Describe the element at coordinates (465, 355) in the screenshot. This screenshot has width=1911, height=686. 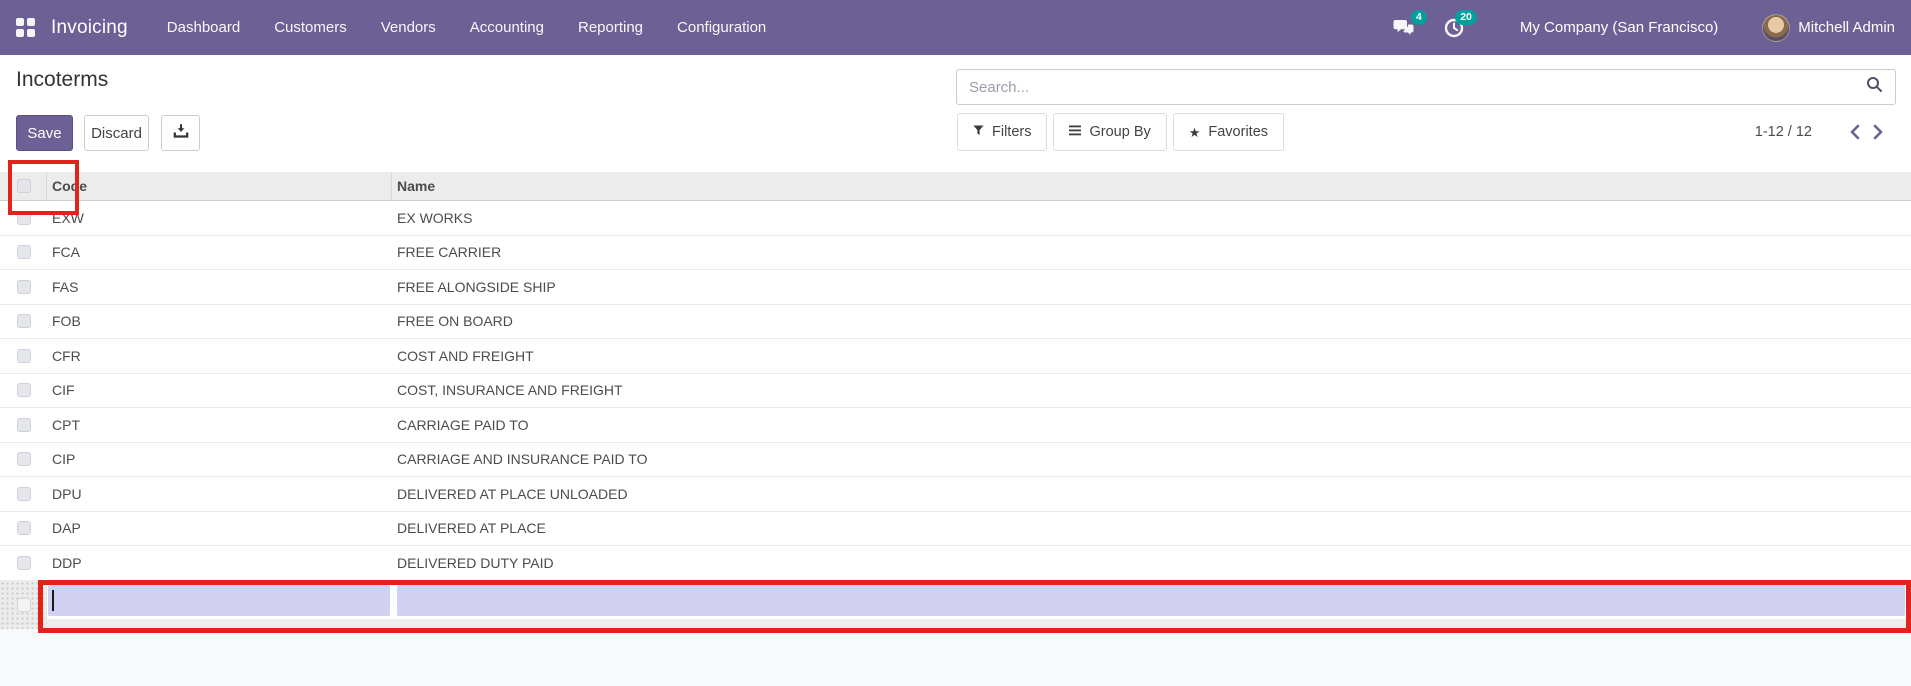
I see `row-name-cell: COST AND FREIGHT` at that location.